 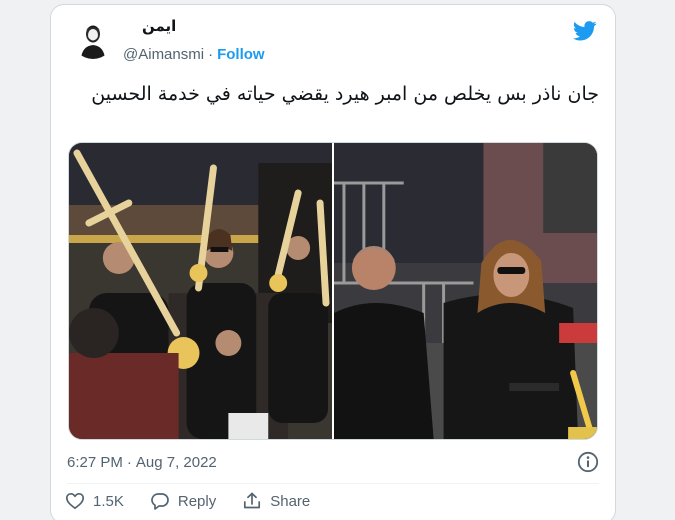 I want to click on tweet-actions: 1.5K Reply Share, so click(x=187, y=501).